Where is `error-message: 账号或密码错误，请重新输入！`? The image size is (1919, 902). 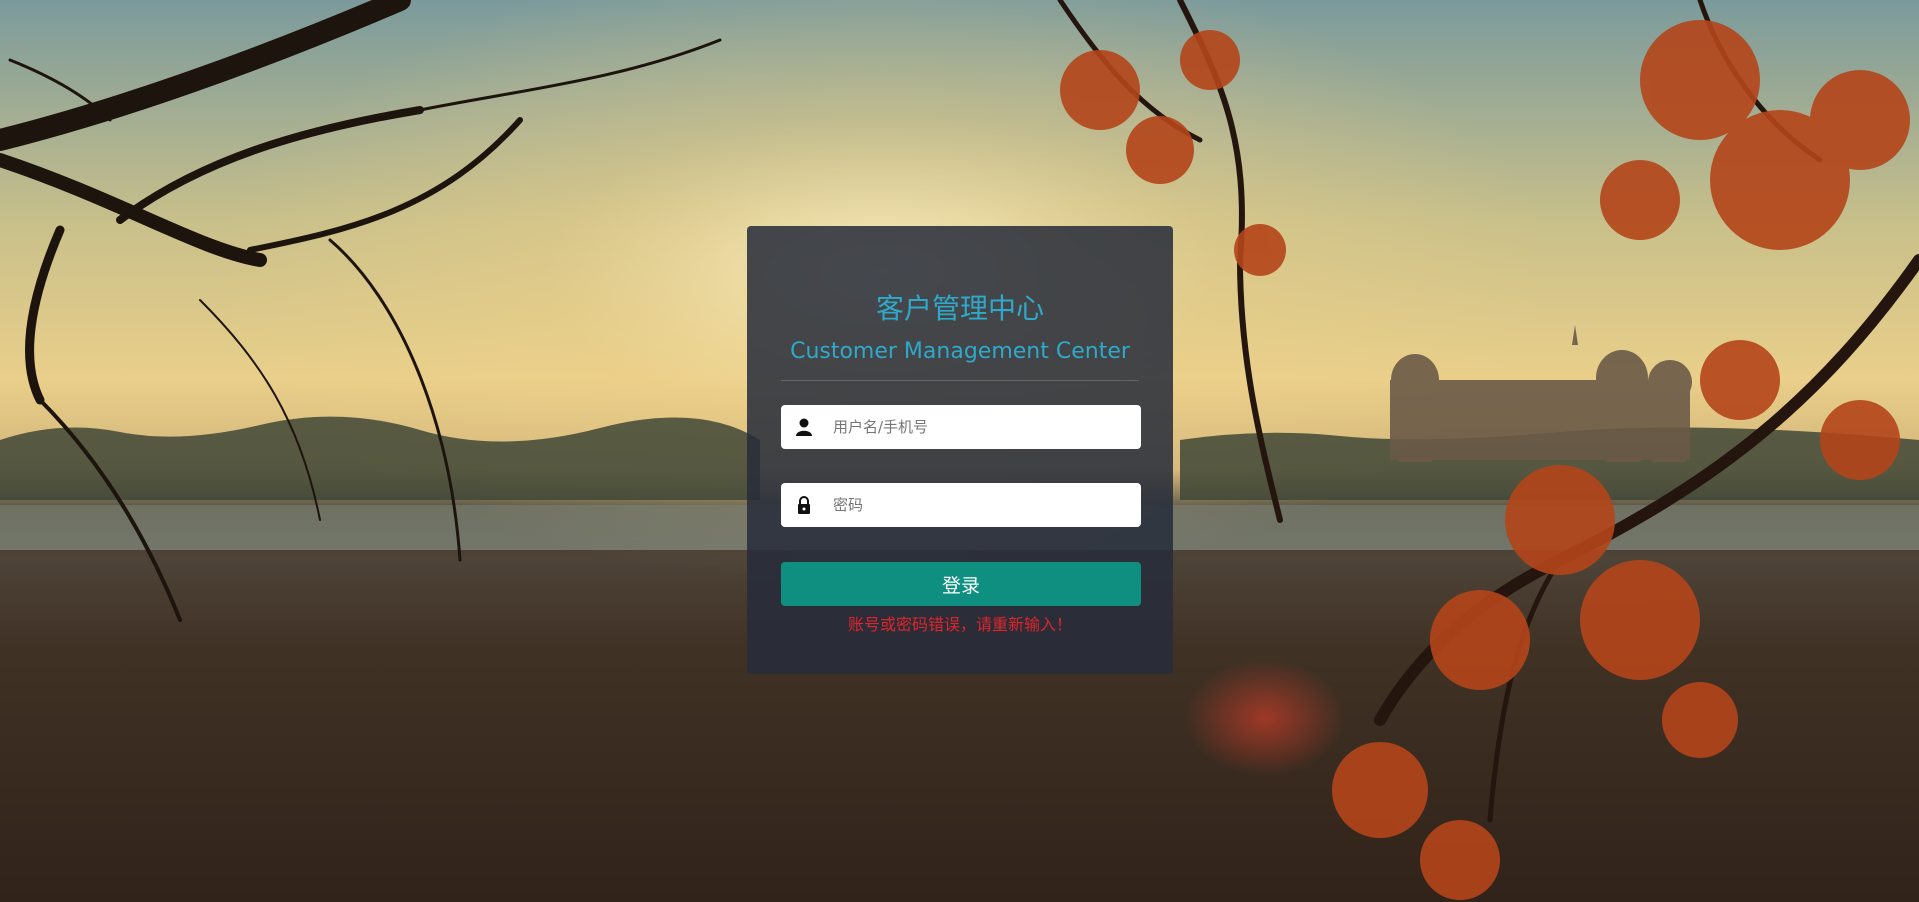
error-message: 账号或密码错误，请重新输入！ is located at coordinates (959, 624).